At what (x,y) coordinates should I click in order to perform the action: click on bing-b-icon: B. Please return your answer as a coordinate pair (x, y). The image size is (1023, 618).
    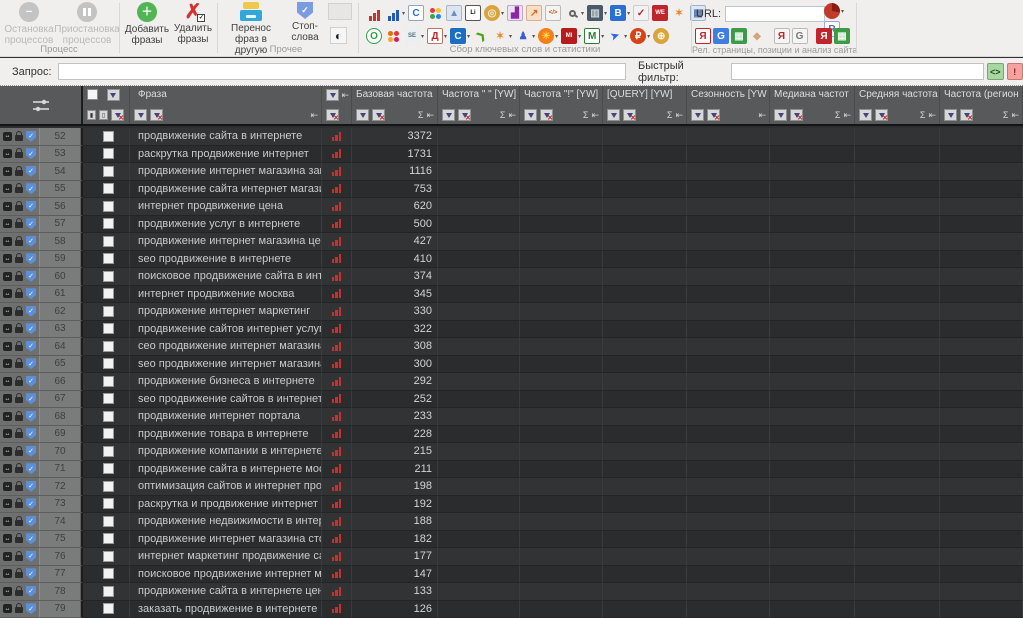
    Looking at the image, I should click on (618, 13).